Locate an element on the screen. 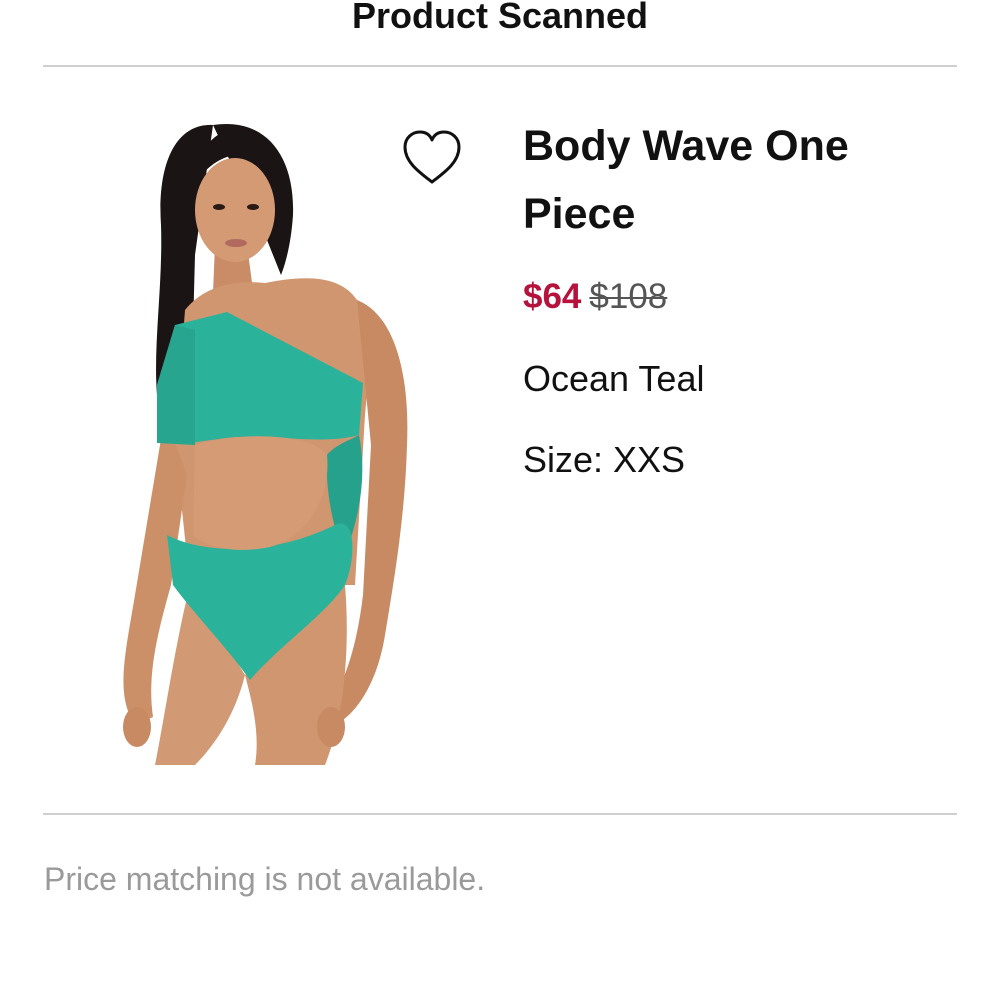 This screenshot has width=1000, height=1000. favorite-button is located at coordinates (432, 158).